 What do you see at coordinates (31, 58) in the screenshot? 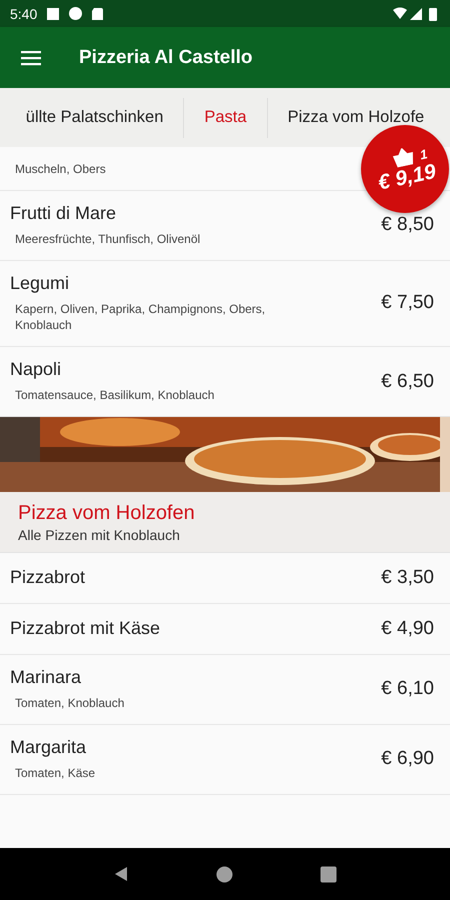
I see `menu-icon` at bounding box center [31, 58].